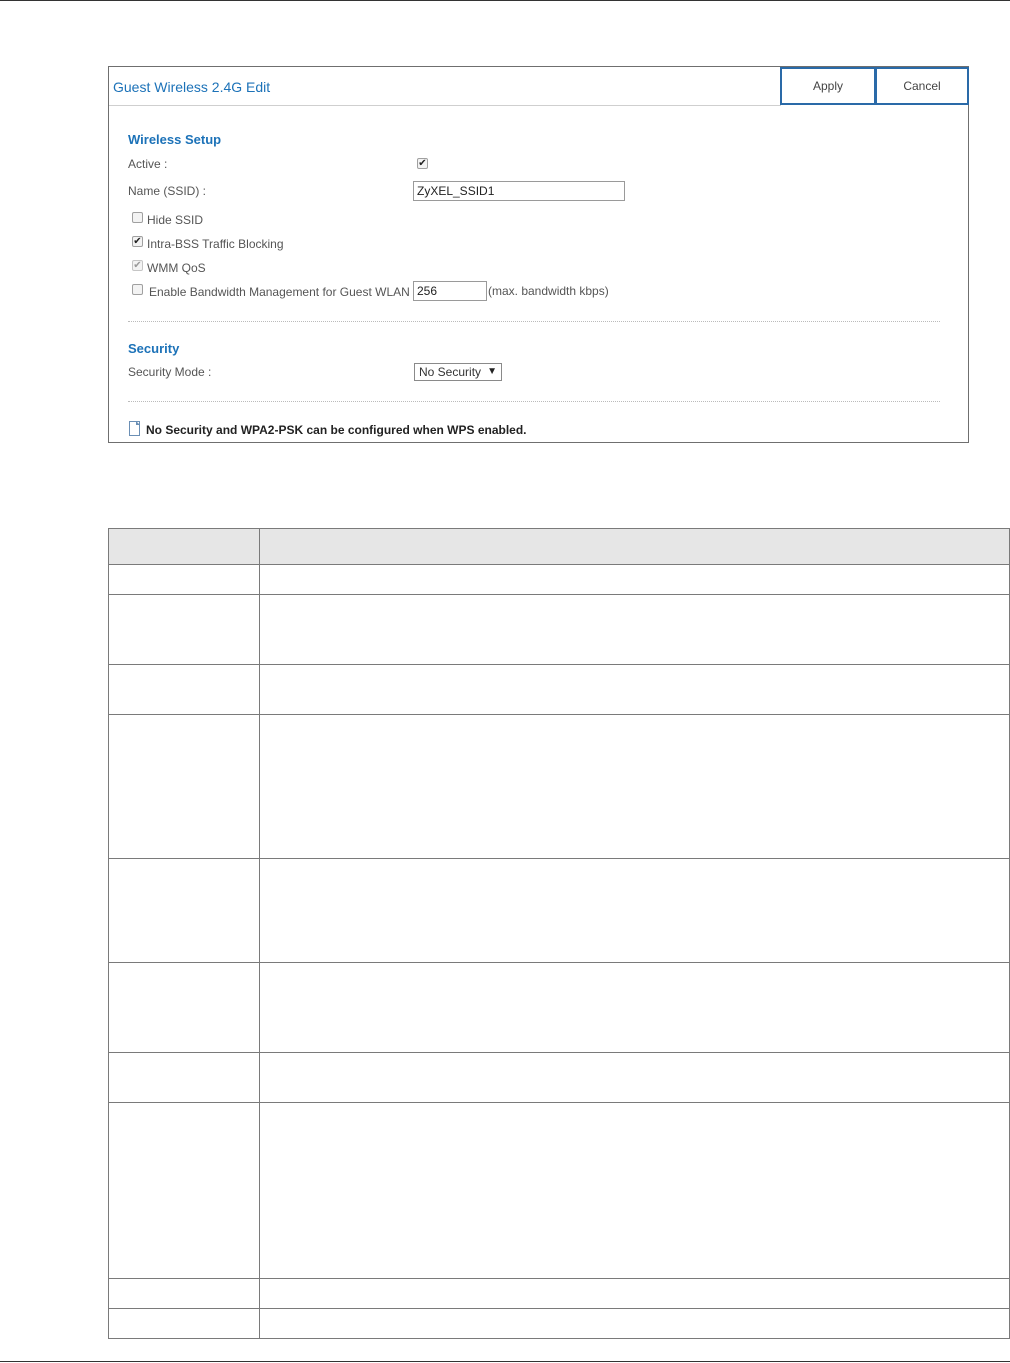  Describe the element at coordinates (505, 0) in the screenshot. I see `page-top-rule` at that location.